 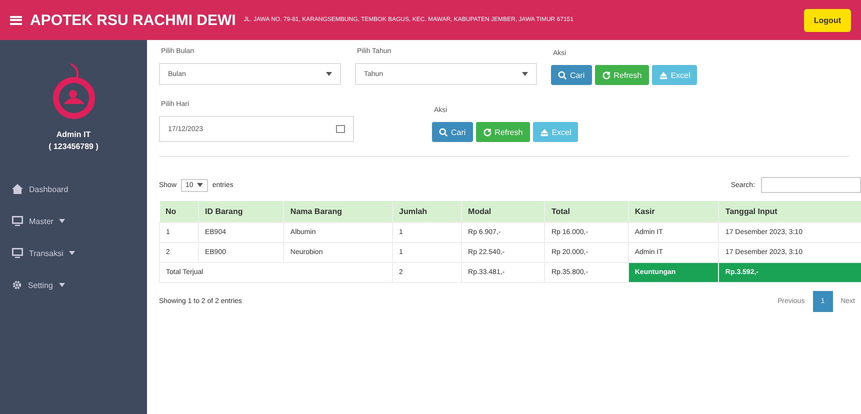 What do you see at coordinates (811, 185) in the screenshot?
I see `search-field` at bounding box center [811, 185].